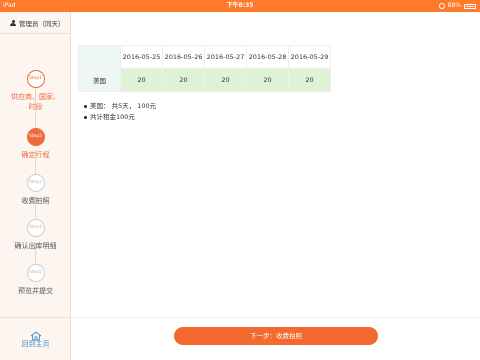 This screenshot has height=360, width=480. What do you see at coordinates (99, 57) in the screenshot?
I see `table-corner` at bounding box center [99, 57].